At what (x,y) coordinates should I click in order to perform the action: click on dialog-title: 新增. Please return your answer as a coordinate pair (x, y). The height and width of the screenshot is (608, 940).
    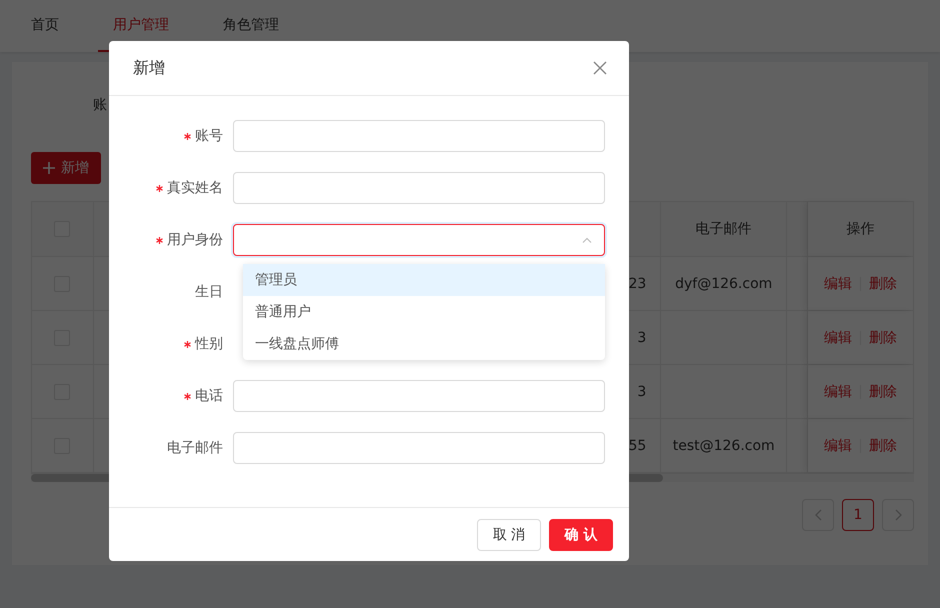
    Looking at the image, I should click on (149, 68).